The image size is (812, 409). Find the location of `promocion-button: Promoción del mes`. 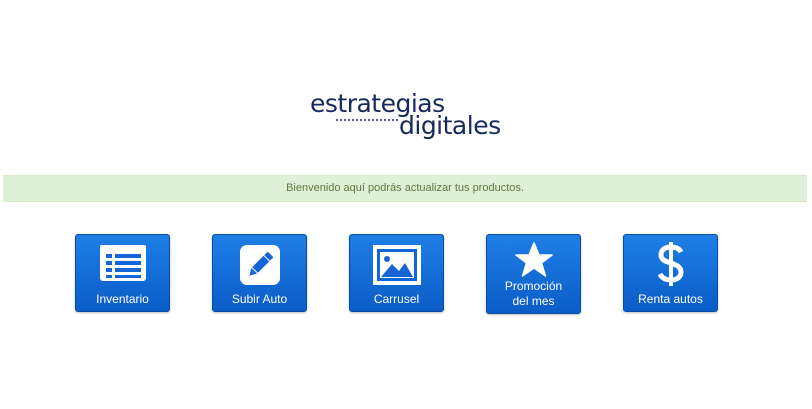

promocion-button: Promoción del mes is located at coordinates (533, 274).